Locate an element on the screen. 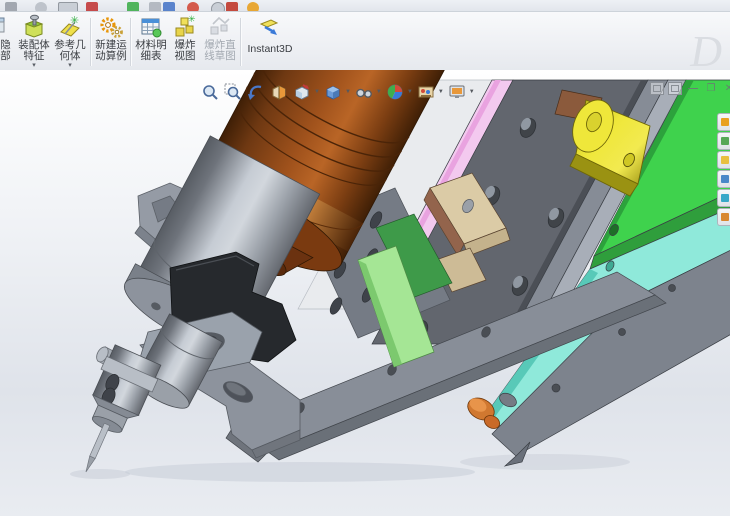 This screenshot has height=516, width=730. exploded-view-icon: ✳ is located at coordinates (185, 27).